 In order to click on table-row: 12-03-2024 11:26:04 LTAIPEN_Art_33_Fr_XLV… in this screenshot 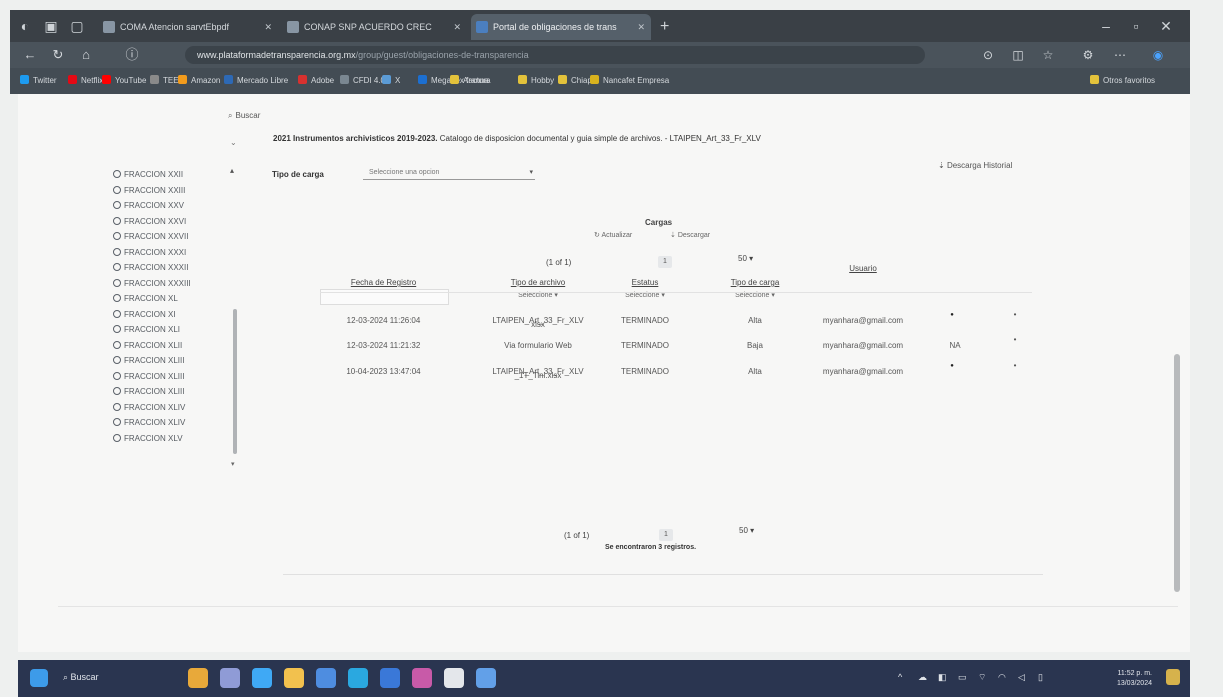, I will do `click(604, 323)`.